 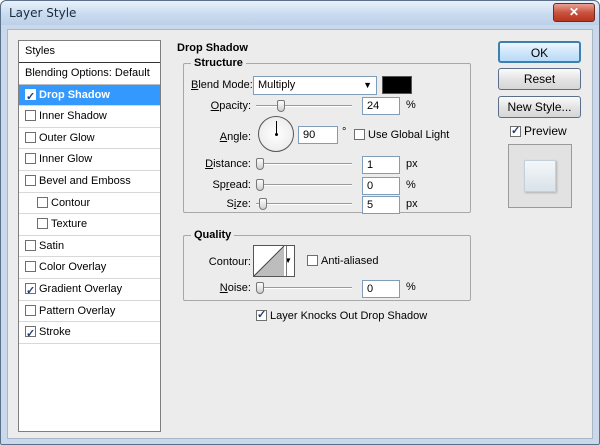 I want to click on distance-unit: px, so click(x=412, y=164).